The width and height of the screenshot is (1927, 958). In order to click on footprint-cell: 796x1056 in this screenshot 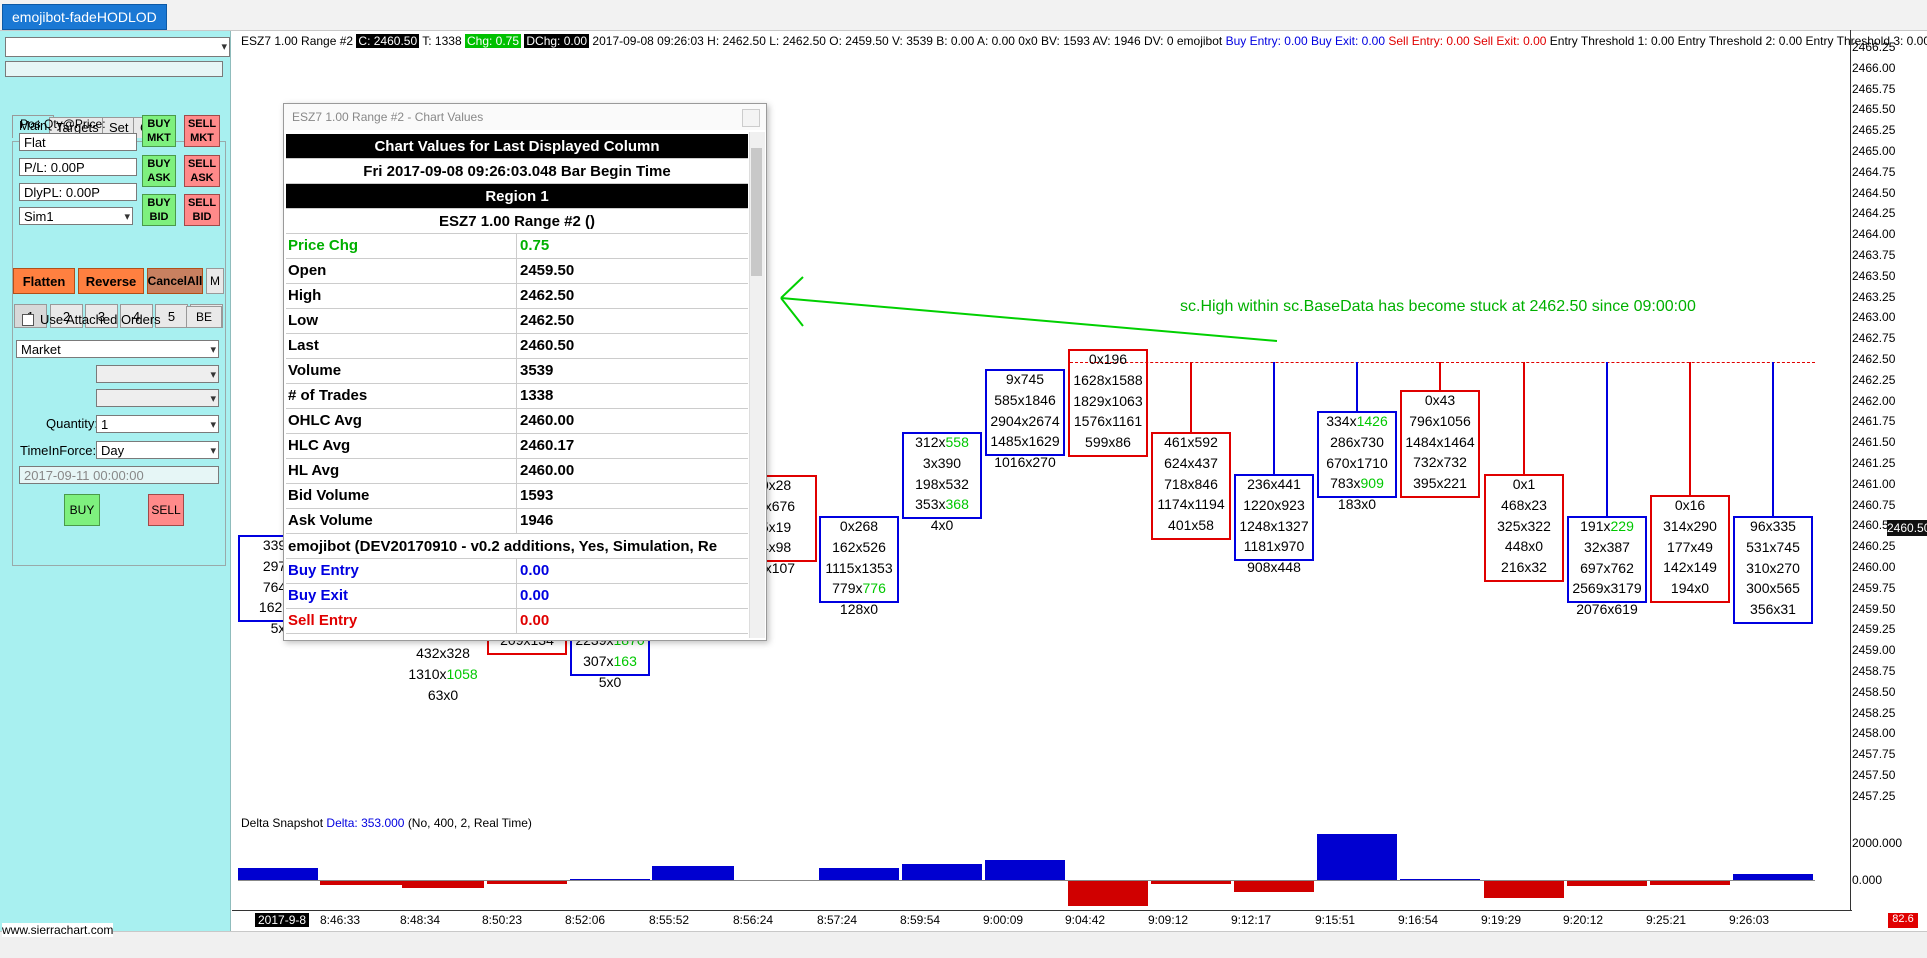, I will do `click(1440, 421)`.